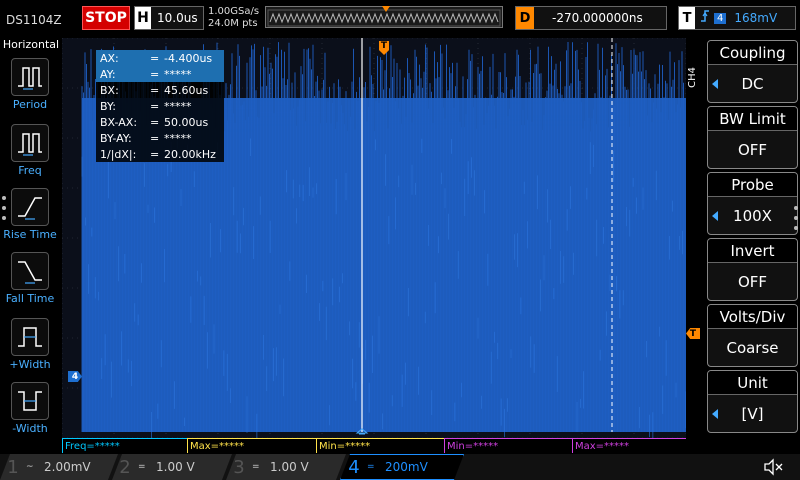 The height and width of the screenshot is (480, 800). I want to click on sample-rate: 1.00GSa/s, so click(234, 11).